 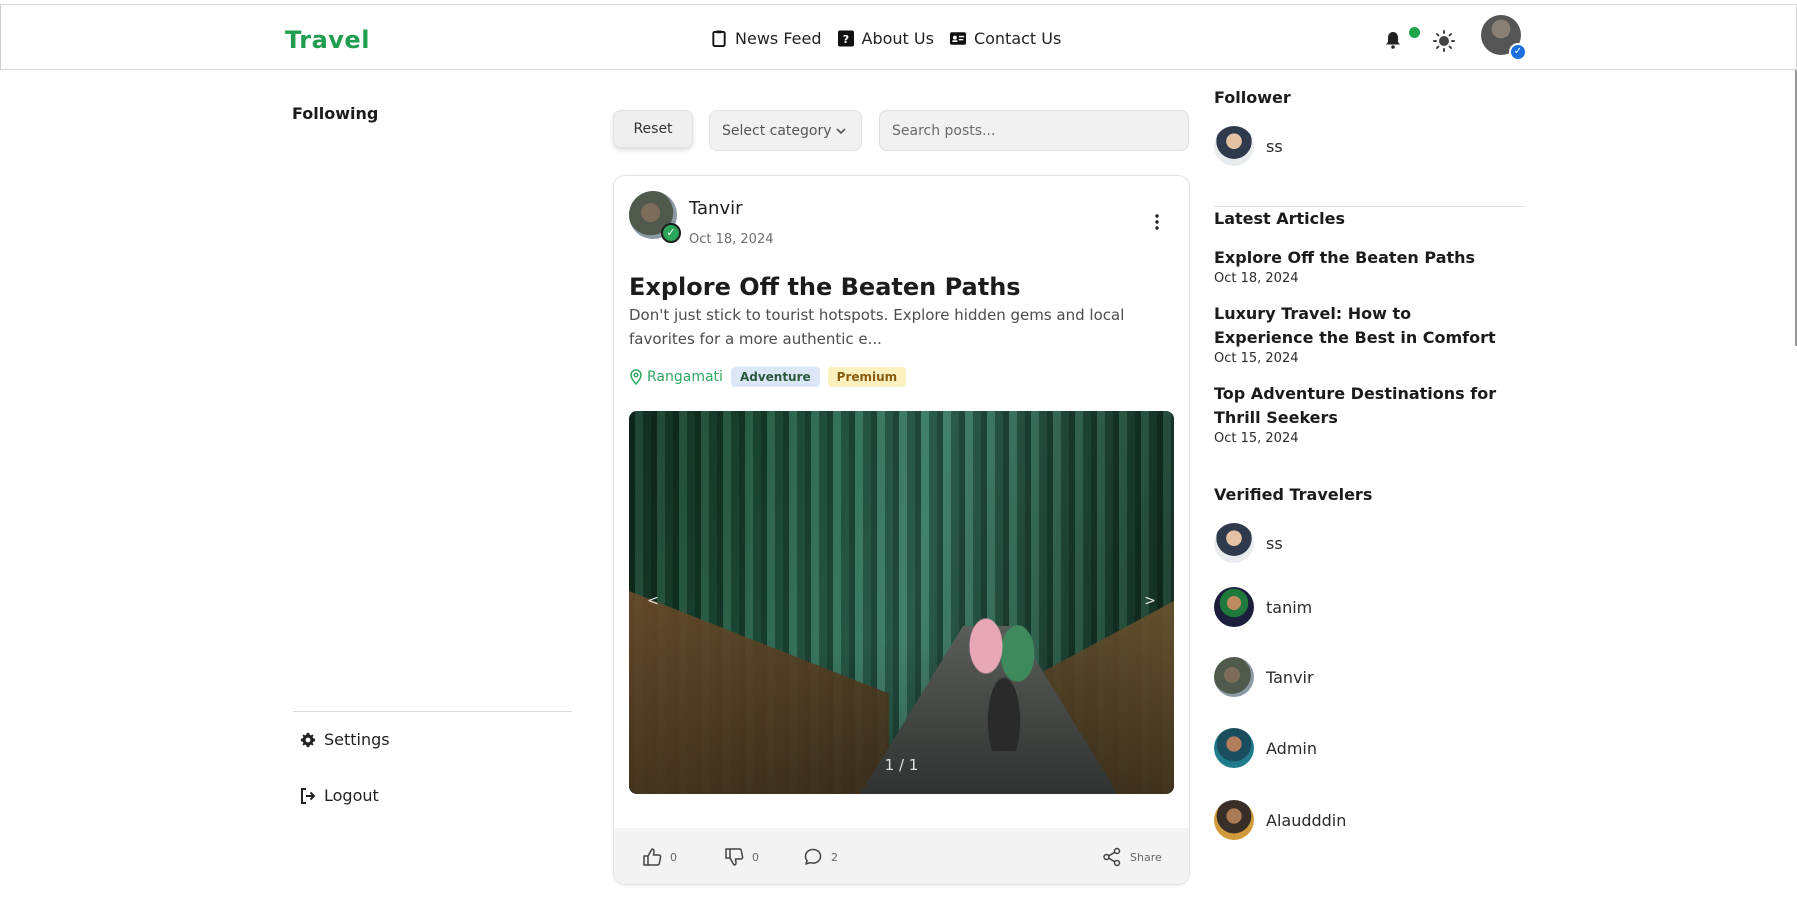 I want to click on notifications-button, so click(x=1402, y=39).